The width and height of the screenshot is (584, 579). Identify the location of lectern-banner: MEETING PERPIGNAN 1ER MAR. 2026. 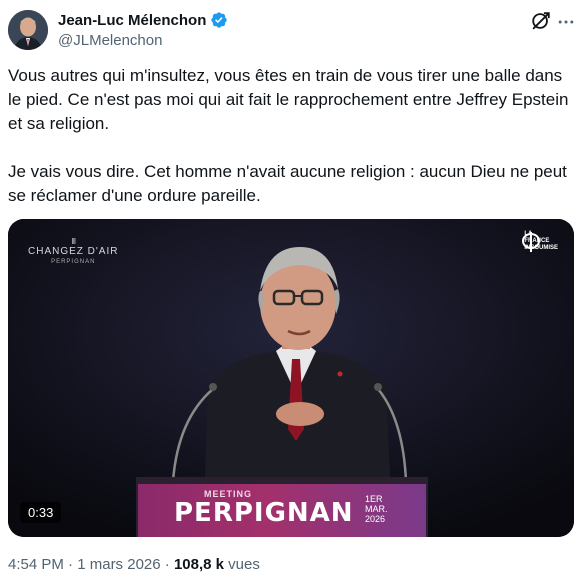
(282, 510).